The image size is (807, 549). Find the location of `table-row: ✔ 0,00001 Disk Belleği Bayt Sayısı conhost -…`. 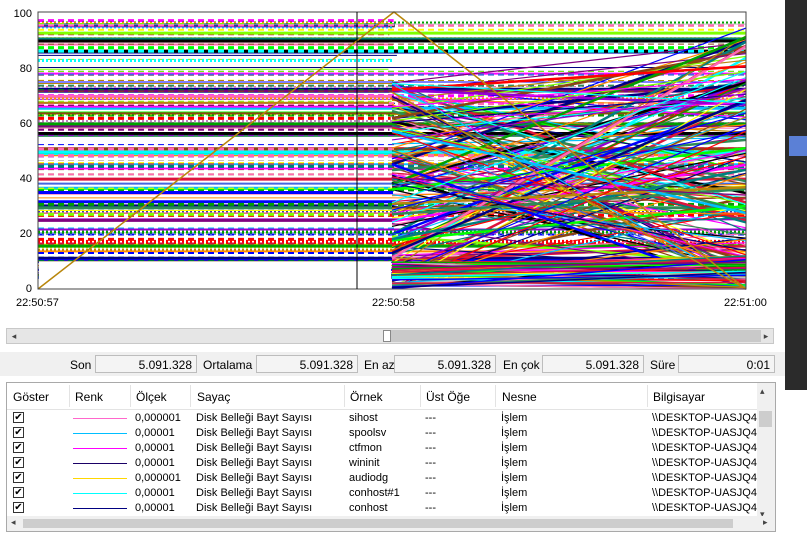

table-row: ✔ 0,00001 Disk Belleği Bayt Sayısı conhost -… is located at coordinates (383, 508).